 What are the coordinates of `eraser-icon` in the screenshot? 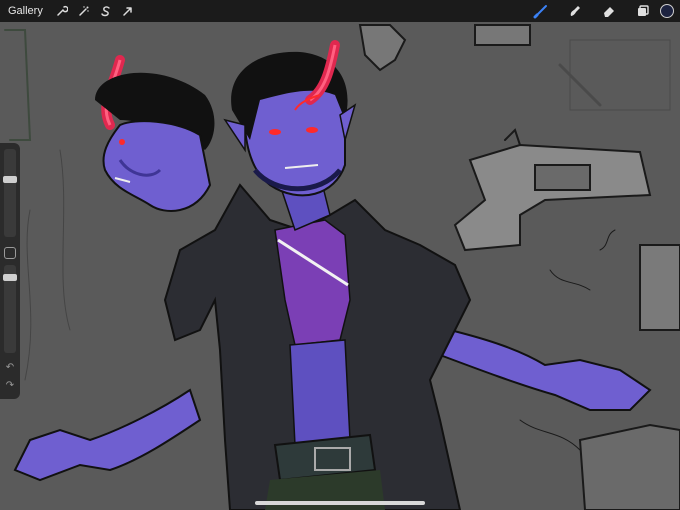 It's located at (609, 11).